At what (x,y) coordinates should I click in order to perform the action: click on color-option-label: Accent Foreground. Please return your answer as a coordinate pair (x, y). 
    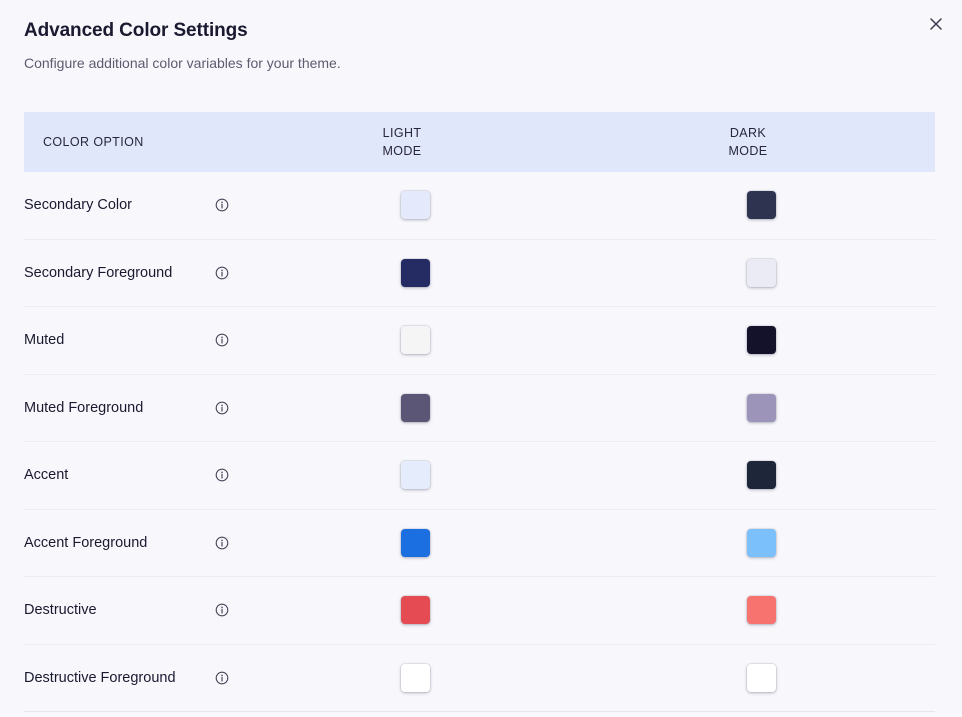
    Looking at the image, I should click on (86, 542).